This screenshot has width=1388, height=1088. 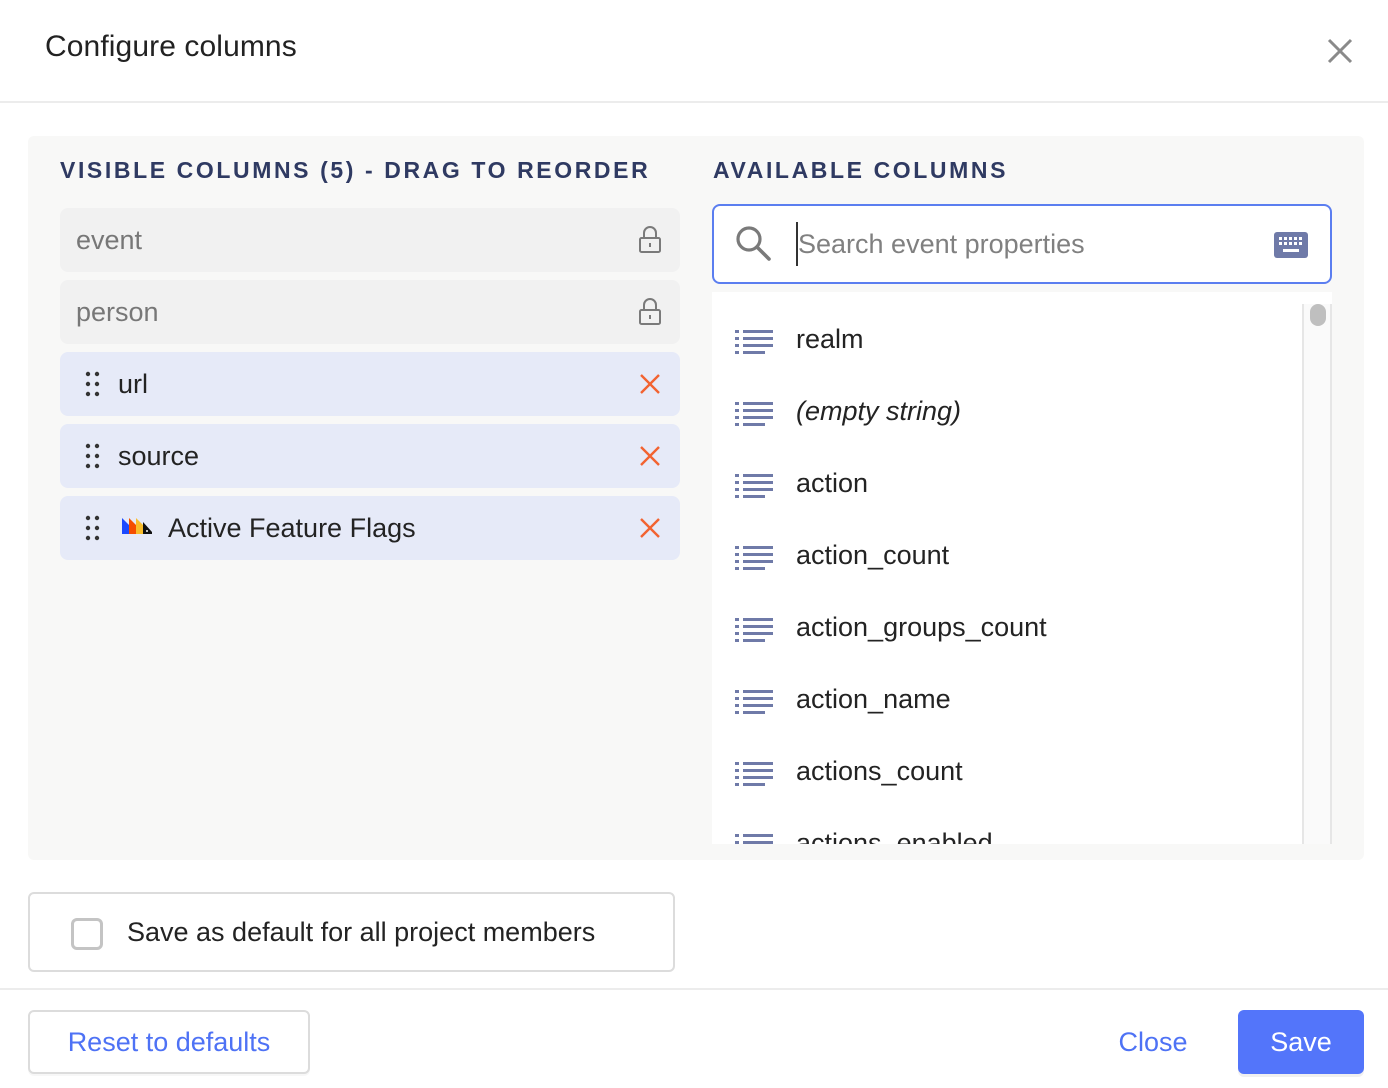 I want to click on visible-column-event: event, so click(x=370, y=240).